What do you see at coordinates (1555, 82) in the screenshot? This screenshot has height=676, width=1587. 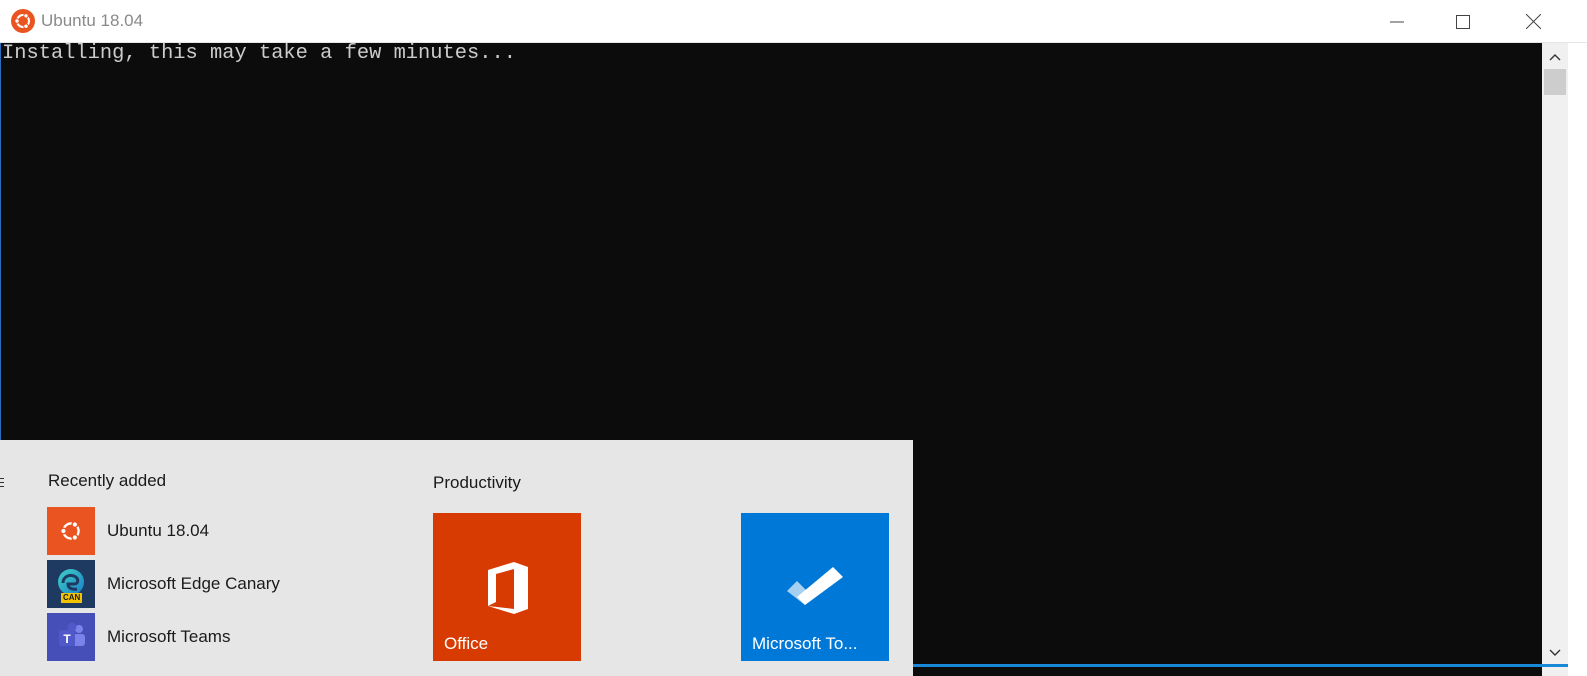 I see `scroll-thumb` at bounding box center [1555, 82].